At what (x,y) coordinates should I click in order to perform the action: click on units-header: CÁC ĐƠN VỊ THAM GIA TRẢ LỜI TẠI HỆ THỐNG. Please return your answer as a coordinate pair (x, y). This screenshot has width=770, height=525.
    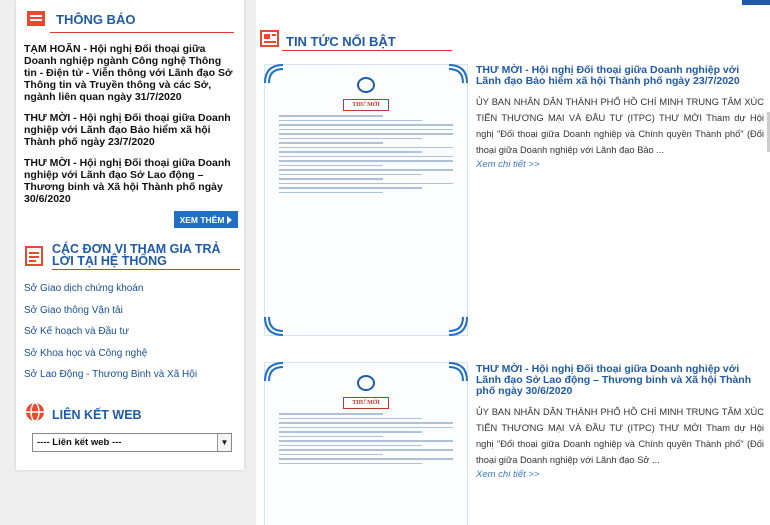
    Looking at the image, I should click on (132, 256).